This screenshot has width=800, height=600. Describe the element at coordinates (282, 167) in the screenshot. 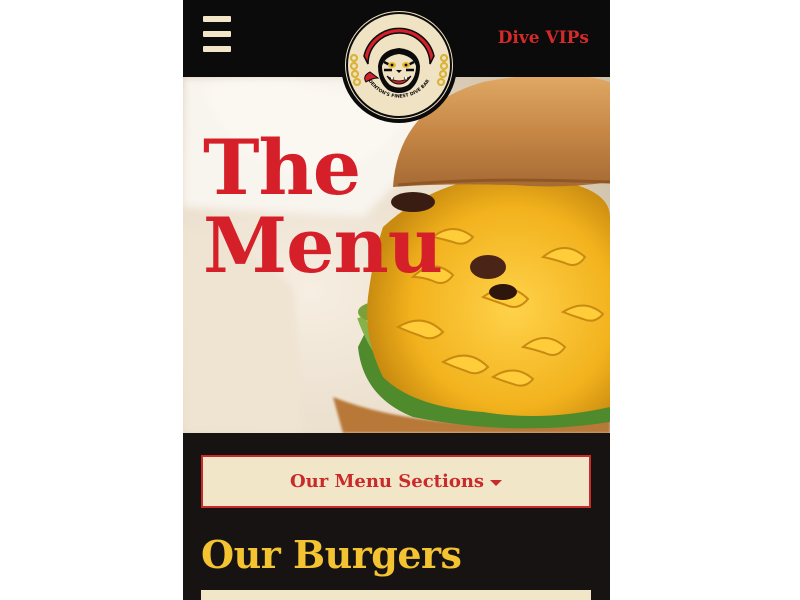

I see `title-line-1: The` at that location.